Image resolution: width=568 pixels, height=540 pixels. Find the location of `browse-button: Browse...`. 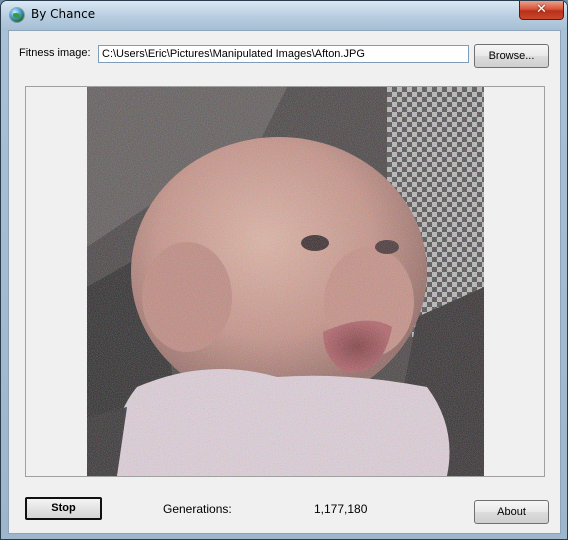

browse-button: Browse... is located at coordinates (511, 56).